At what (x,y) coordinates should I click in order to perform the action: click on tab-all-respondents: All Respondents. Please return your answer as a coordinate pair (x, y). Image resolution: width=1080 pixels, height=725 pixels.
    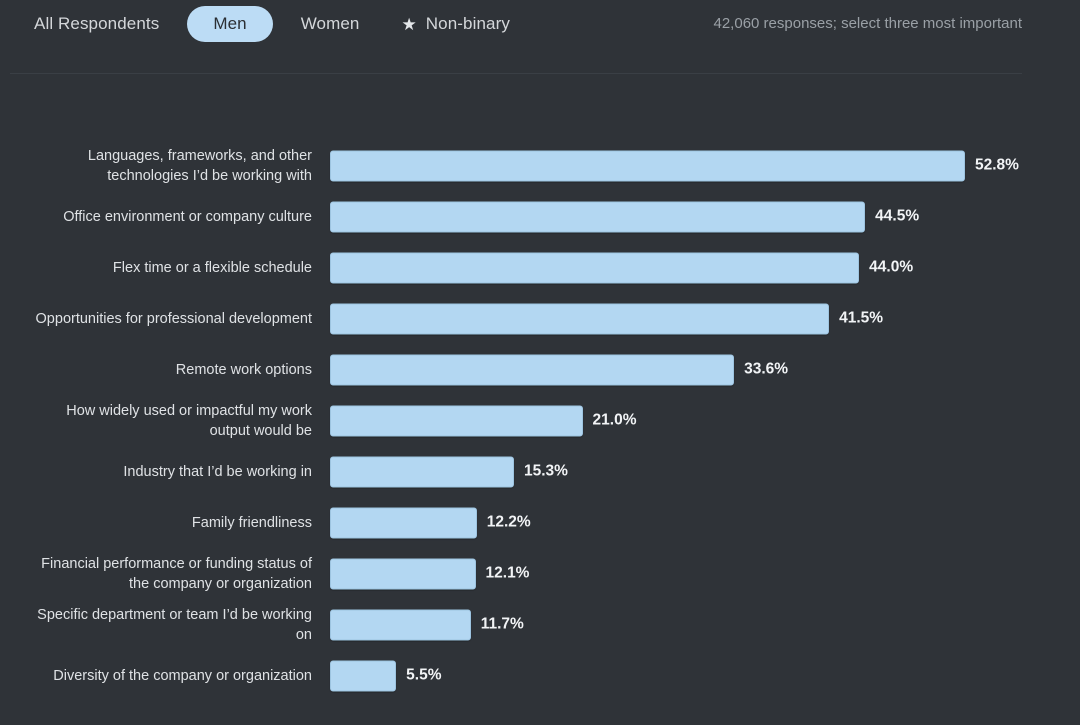
    Looking at the image, I should click on (96, 24).